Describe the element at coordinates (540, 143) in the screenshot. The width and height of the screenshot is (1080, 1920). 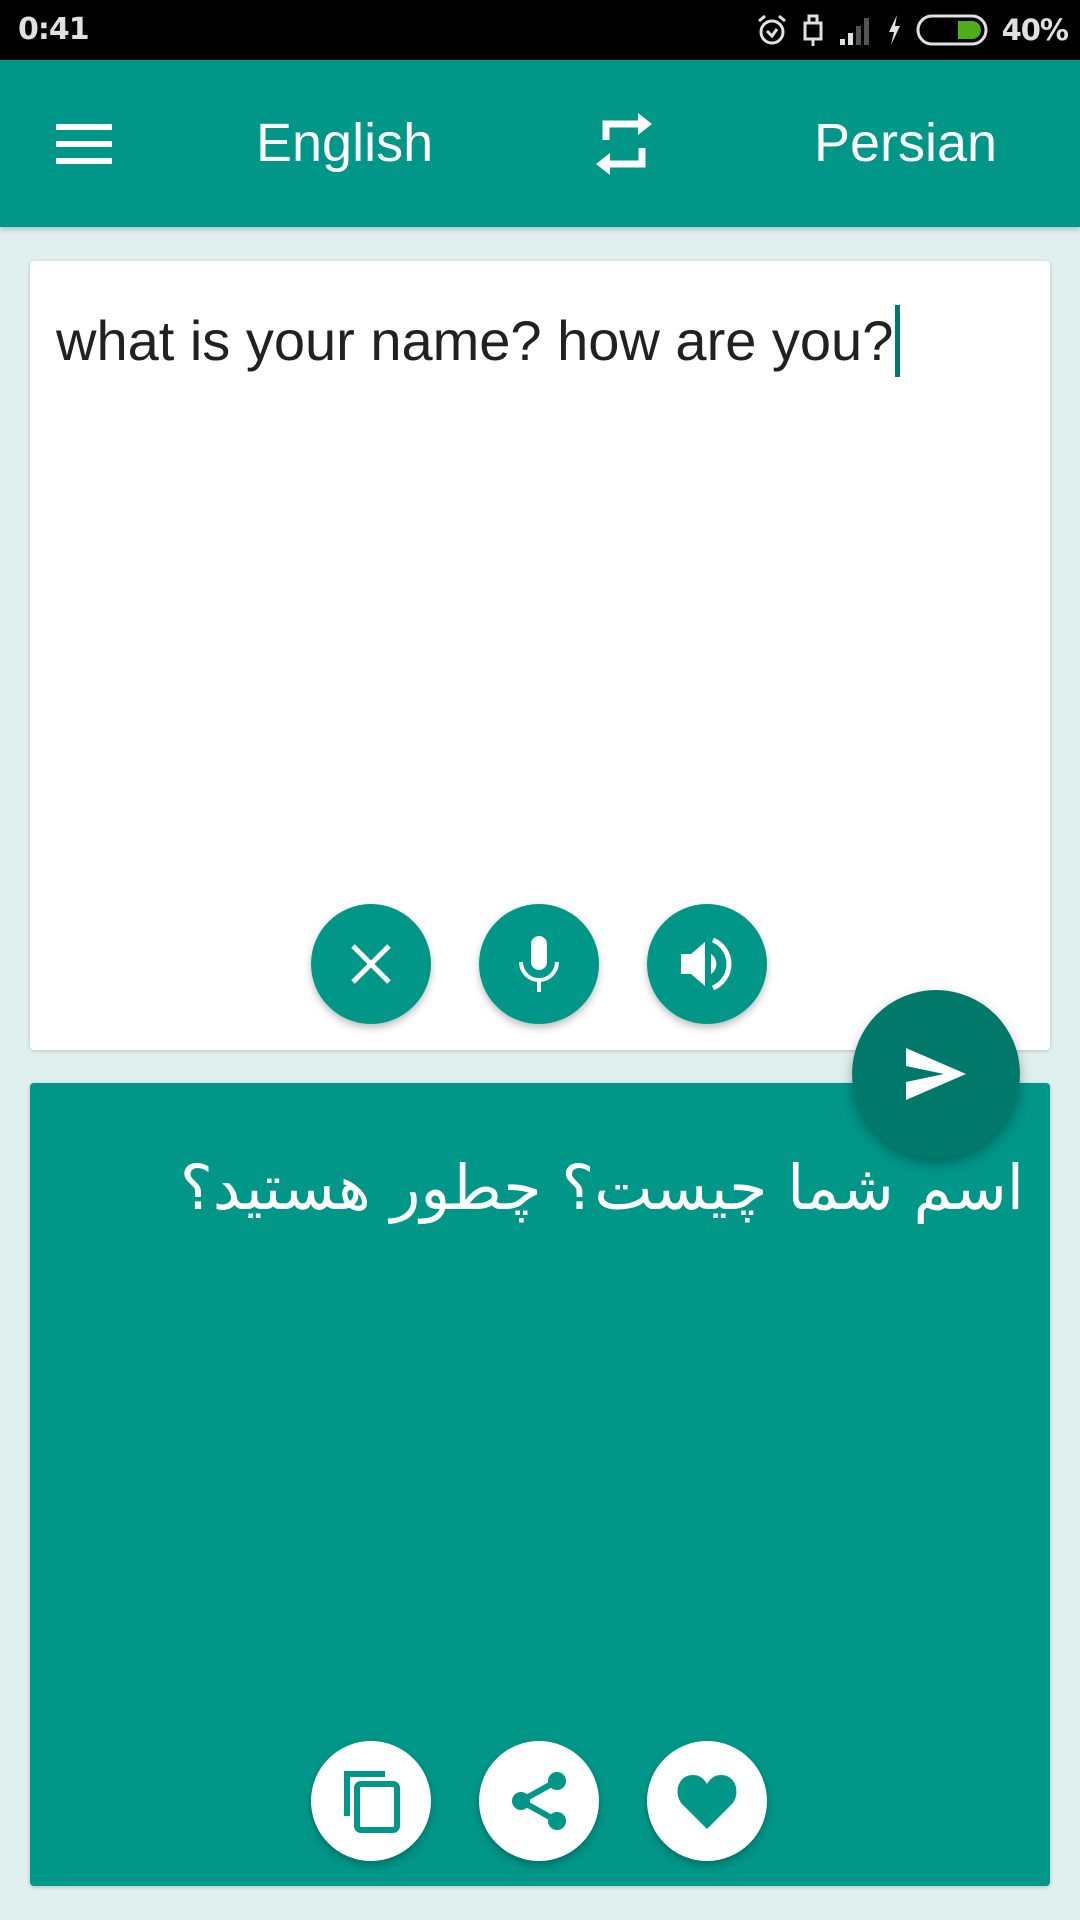
I see `app-bar: English Persian` at that location.